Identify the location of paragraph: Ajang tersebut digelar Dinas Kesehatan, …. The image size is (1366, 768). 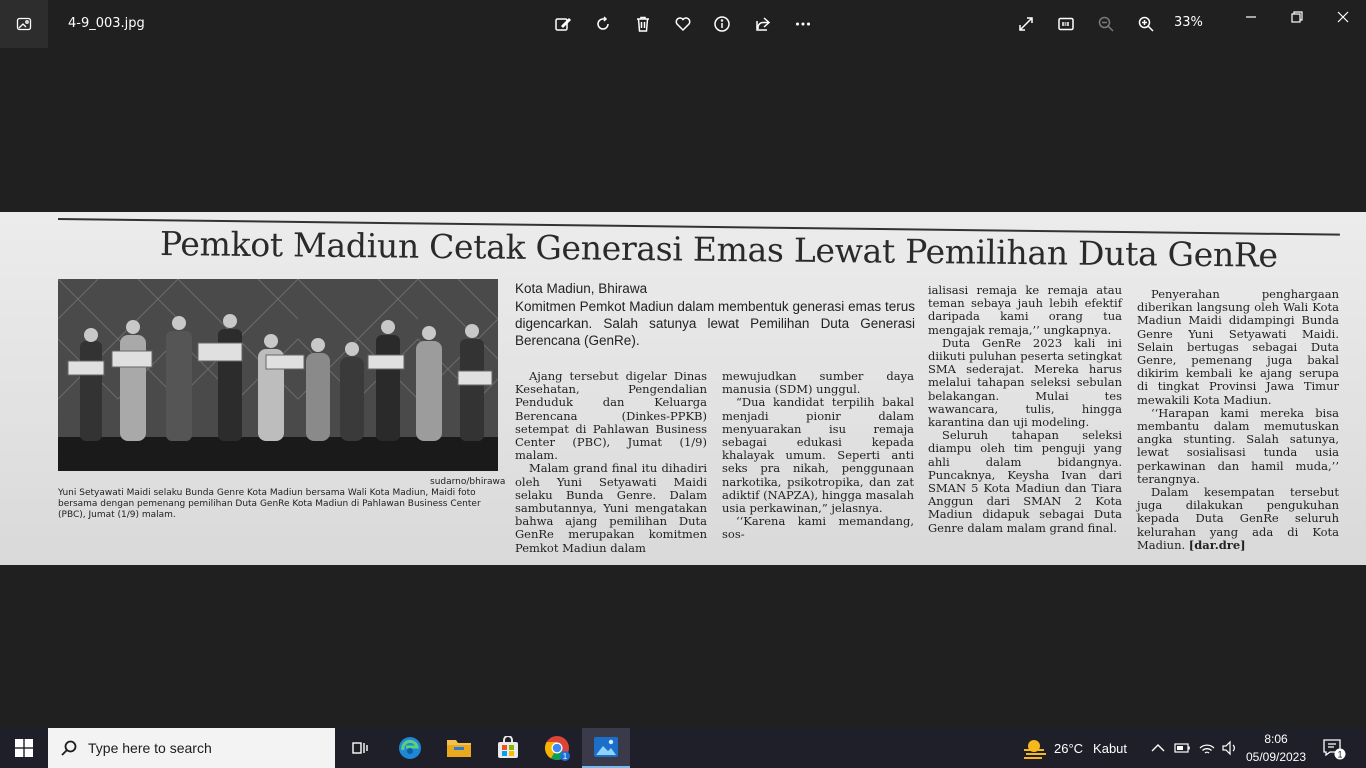
(611, 416).